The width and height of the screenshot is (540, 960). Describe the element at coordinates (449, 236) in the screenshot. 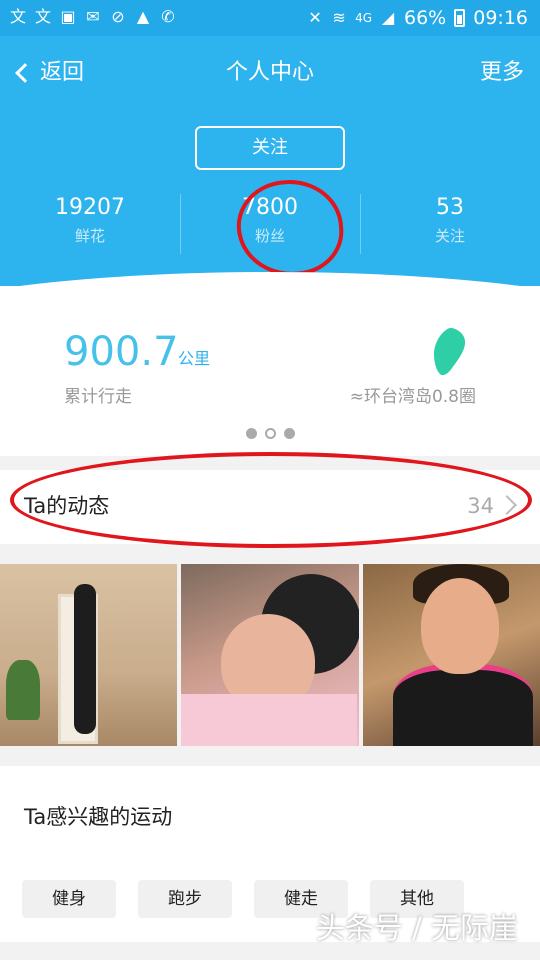

I see `stat-label: 关注` at that location.